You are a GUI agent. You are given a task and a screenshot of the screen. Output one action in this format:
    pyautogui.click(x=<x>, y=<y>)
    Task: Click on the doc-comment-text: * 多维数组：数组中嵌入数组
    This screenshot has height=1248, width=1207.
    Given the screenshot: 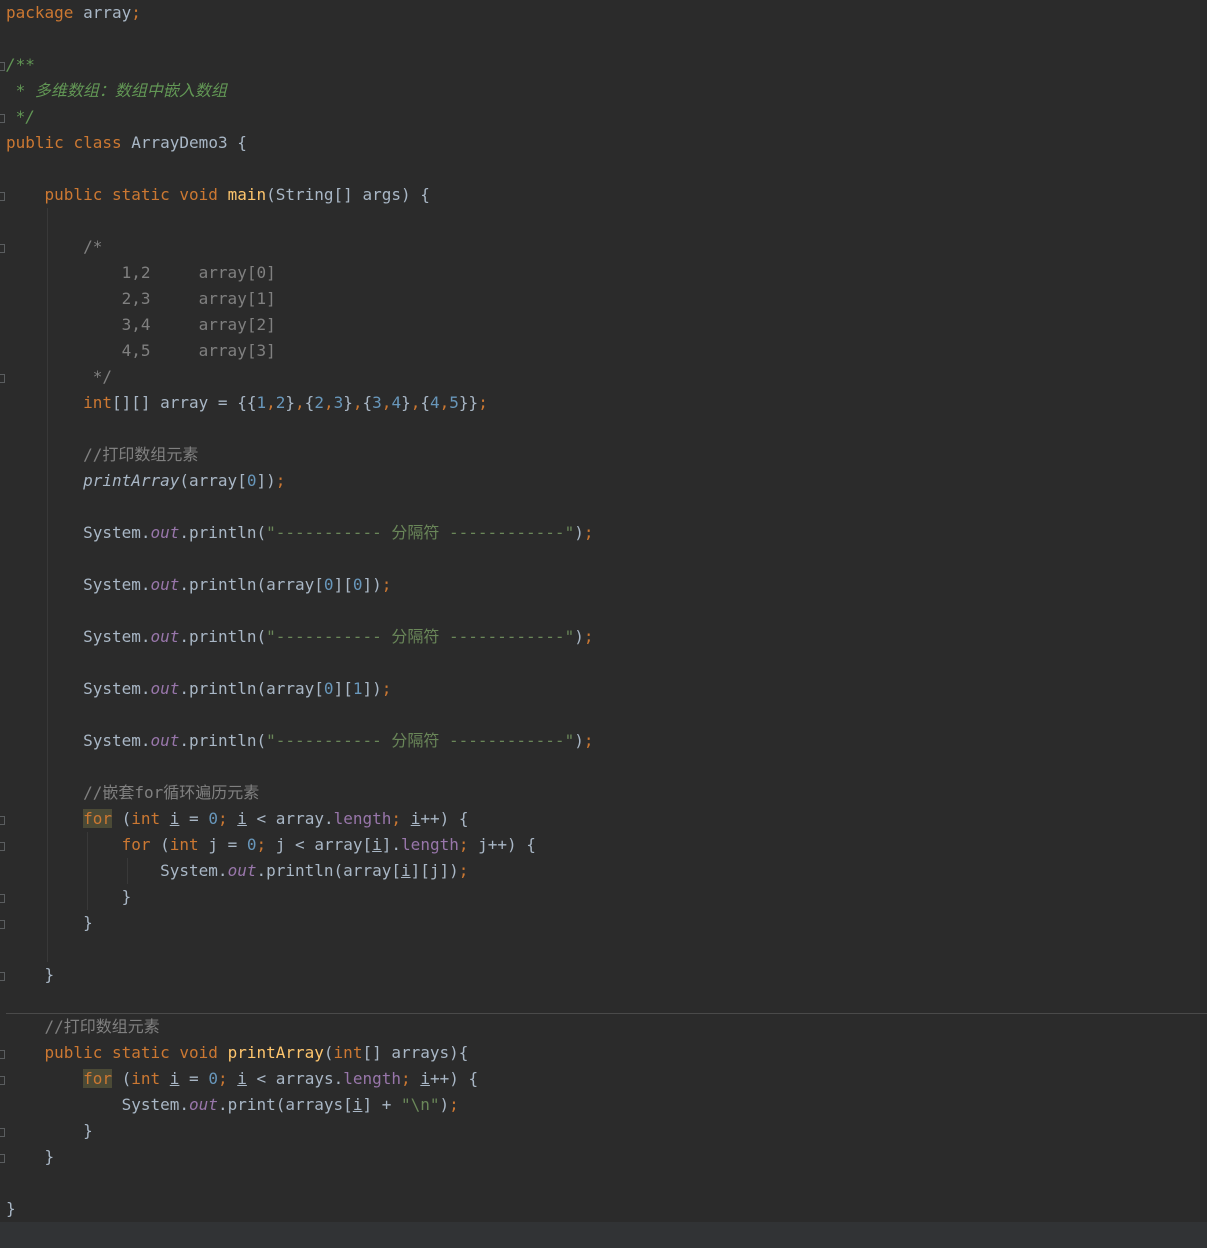 What is the action you would take?
    pyautogui.click(x=116, y=90)
    